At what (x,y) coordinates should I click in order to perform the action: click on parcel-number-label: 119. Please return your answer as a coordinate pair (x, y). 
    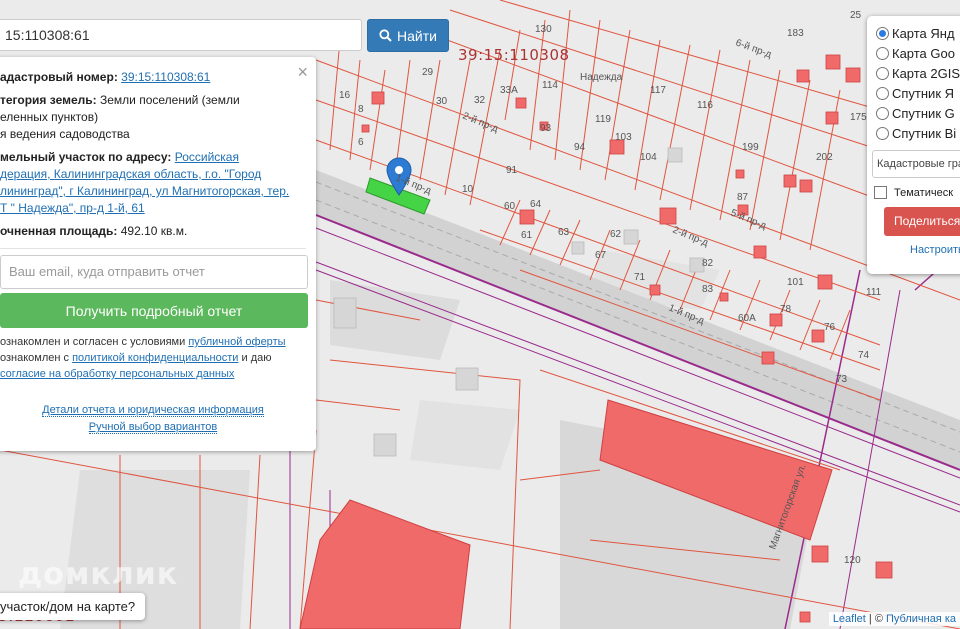
    Looking at the image, I should click on (603, 119).